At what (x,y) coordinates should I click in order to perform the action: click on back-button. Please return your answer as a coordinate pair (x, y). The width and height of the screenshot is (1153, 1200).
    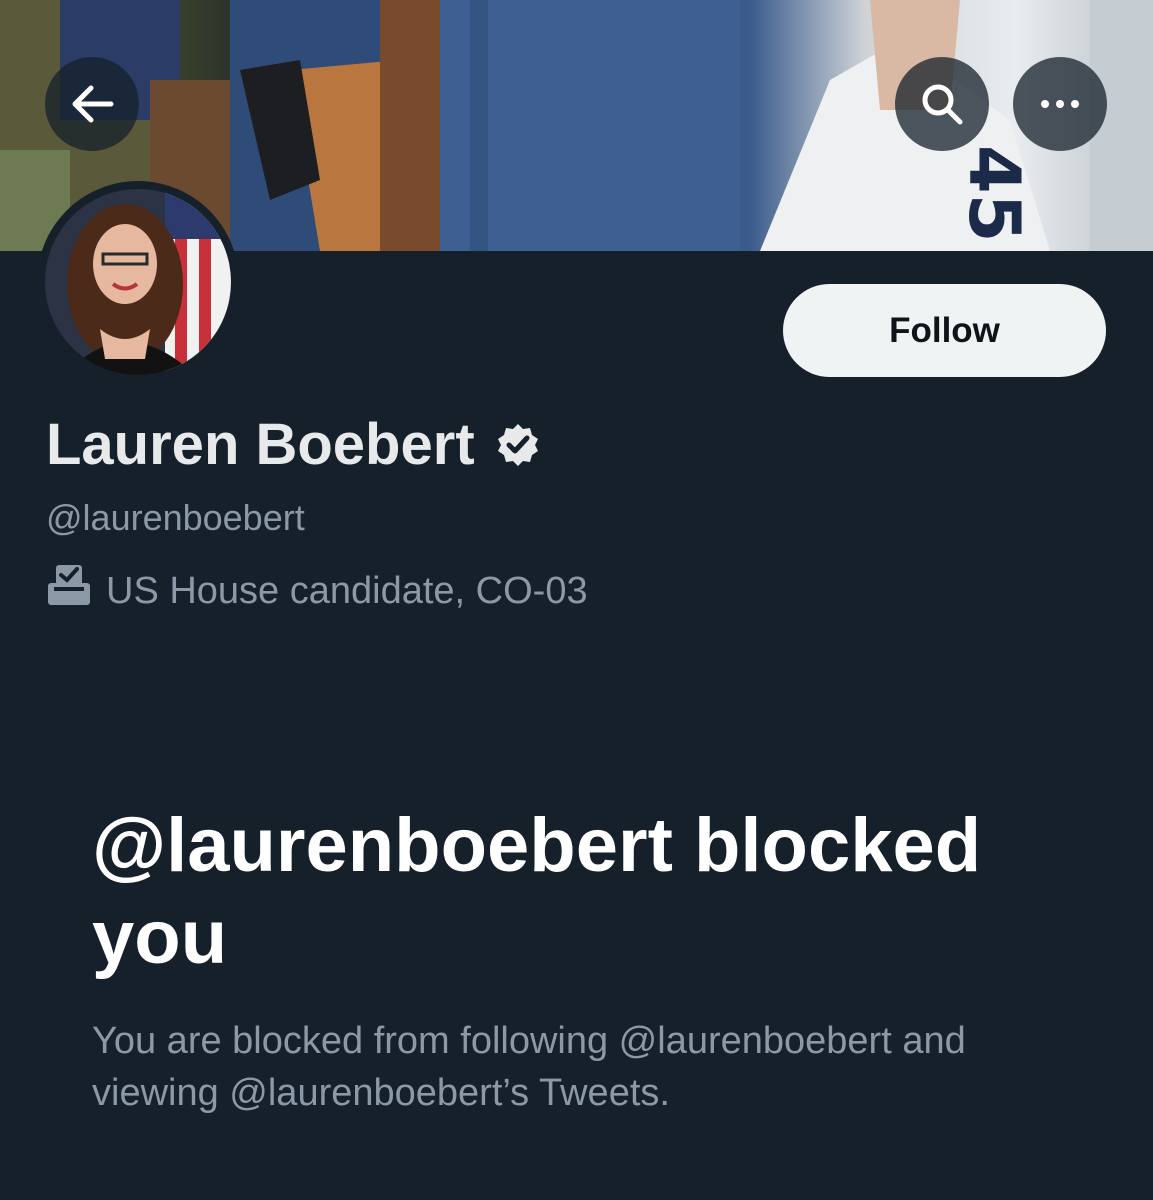
    Looking at the image, I should click on (92, 104).